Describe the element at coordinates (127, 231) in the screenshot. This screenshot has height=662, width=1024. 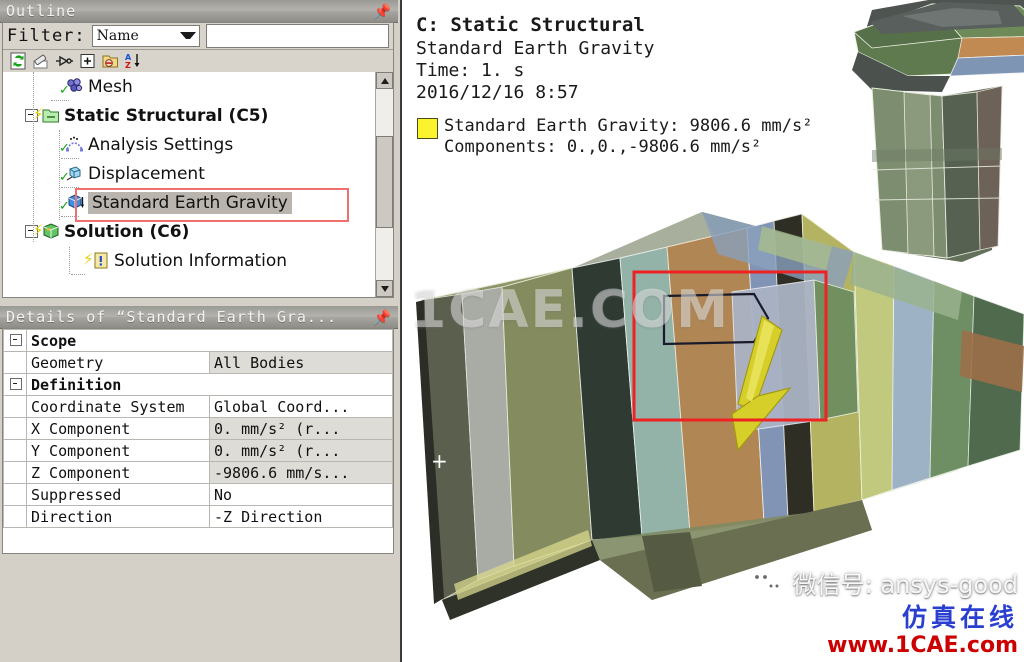
I see `tree-item-label: Solution (C6)` at that location.